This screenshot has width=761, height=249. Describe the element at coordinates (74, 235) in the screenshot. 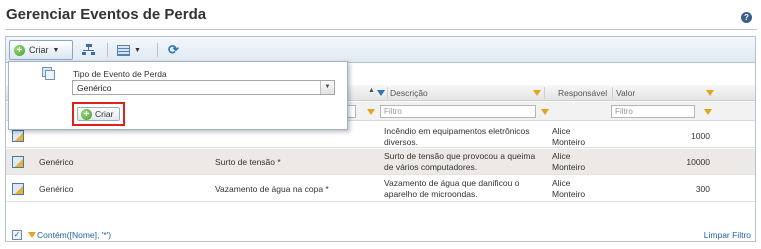

I see `filter-expression-link: Contém([Nome], '*')` at that location.